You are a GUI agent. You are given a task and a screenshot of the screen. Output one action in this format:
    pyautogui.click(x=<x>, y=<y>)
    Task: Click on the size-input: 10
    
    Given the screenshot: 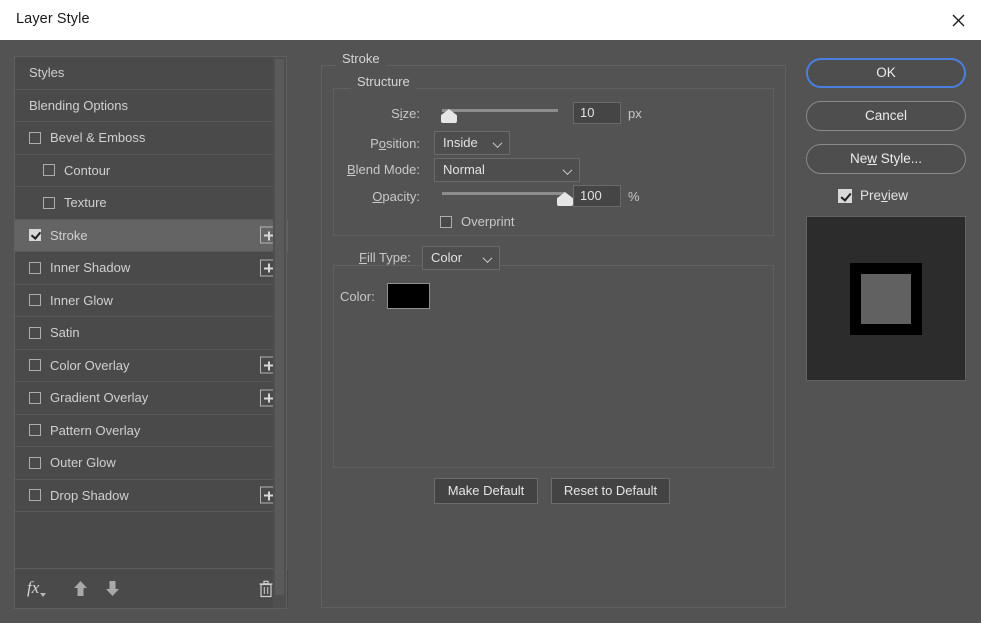 What is the action you would take?
    pyautogui.click(x=597, y=113)
    